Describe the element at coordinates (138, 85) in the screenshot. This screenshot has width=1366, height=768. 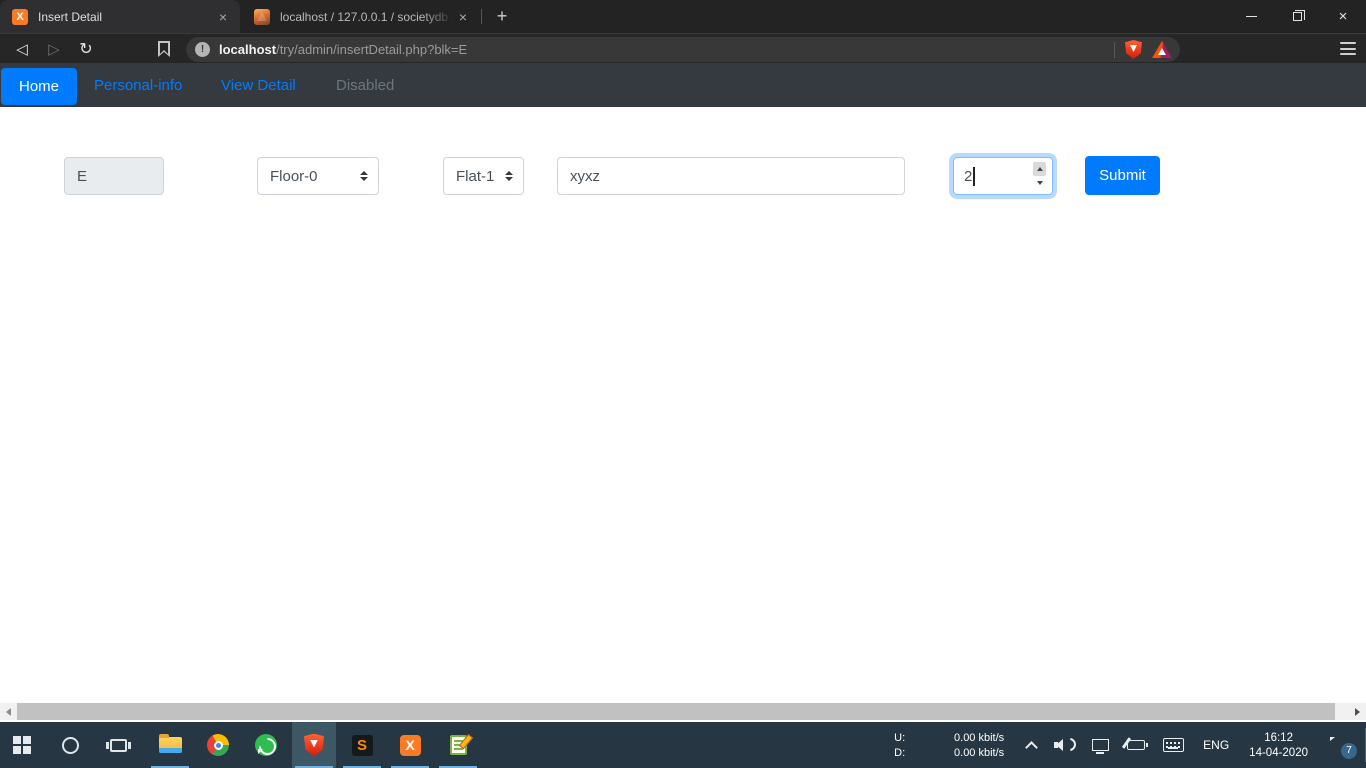
I see `nav-item-personal-info: Personal-info` at that location.